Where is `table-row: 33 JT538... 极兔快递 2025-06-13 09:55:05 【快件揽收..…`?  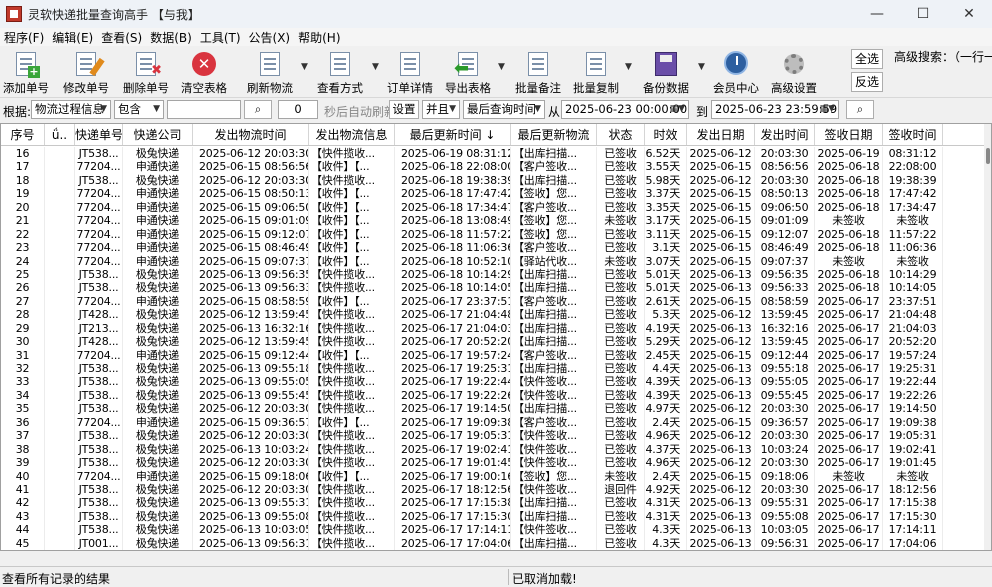 table-row: 33 JT538... 极兔快递 2025-06-13 09:55:05 【快件揽收..… is located at coordinates (493, 382).